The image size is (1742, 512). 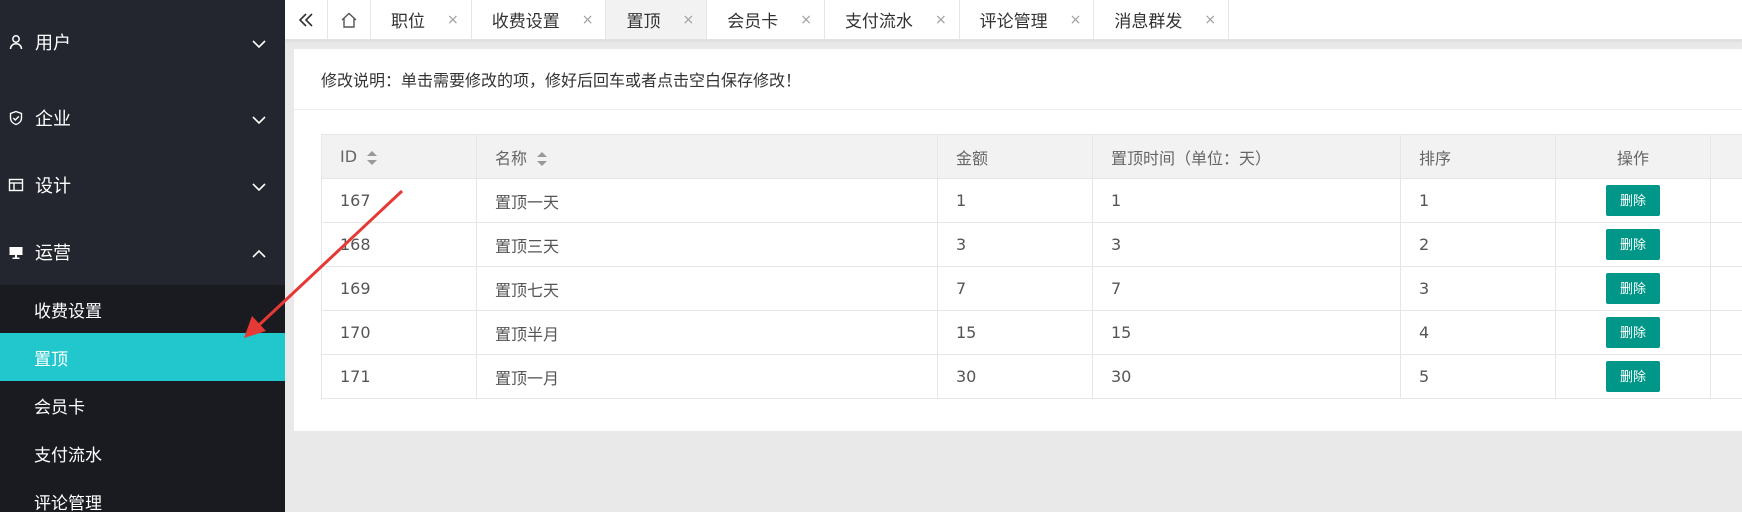 I want to click on cell-sort: 3, so click(x=1478, y=288).